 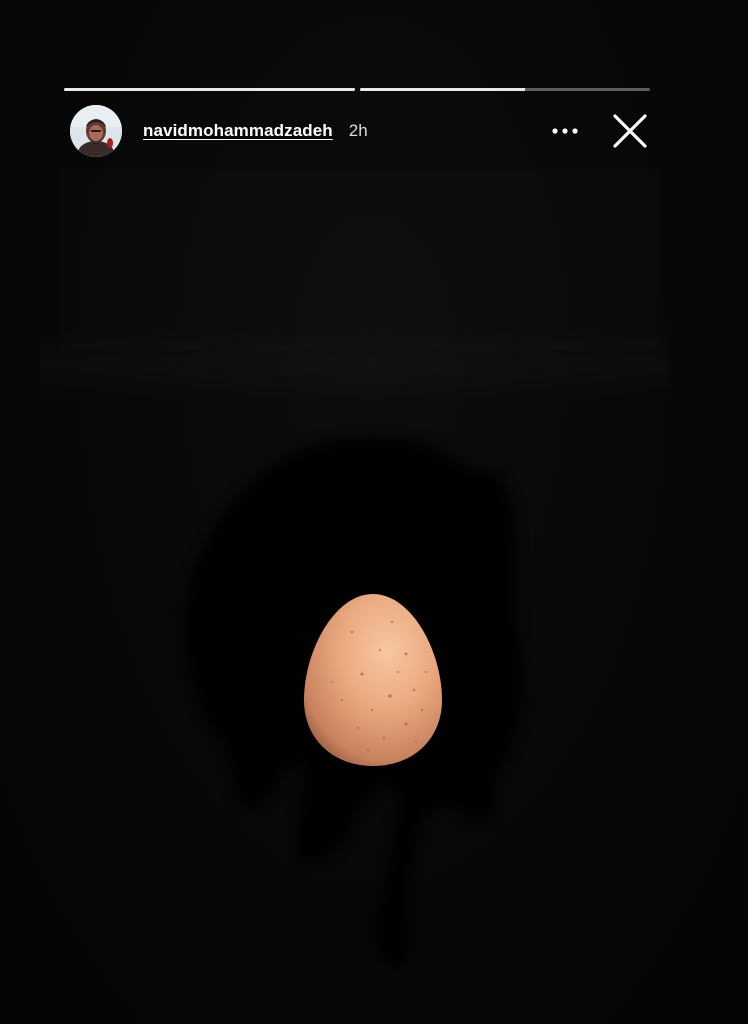 What do you see at coordinates (238, 131) in the screenshot?
I see `username-link: navidmohammadzadeh` at bounding box center [238, 131].